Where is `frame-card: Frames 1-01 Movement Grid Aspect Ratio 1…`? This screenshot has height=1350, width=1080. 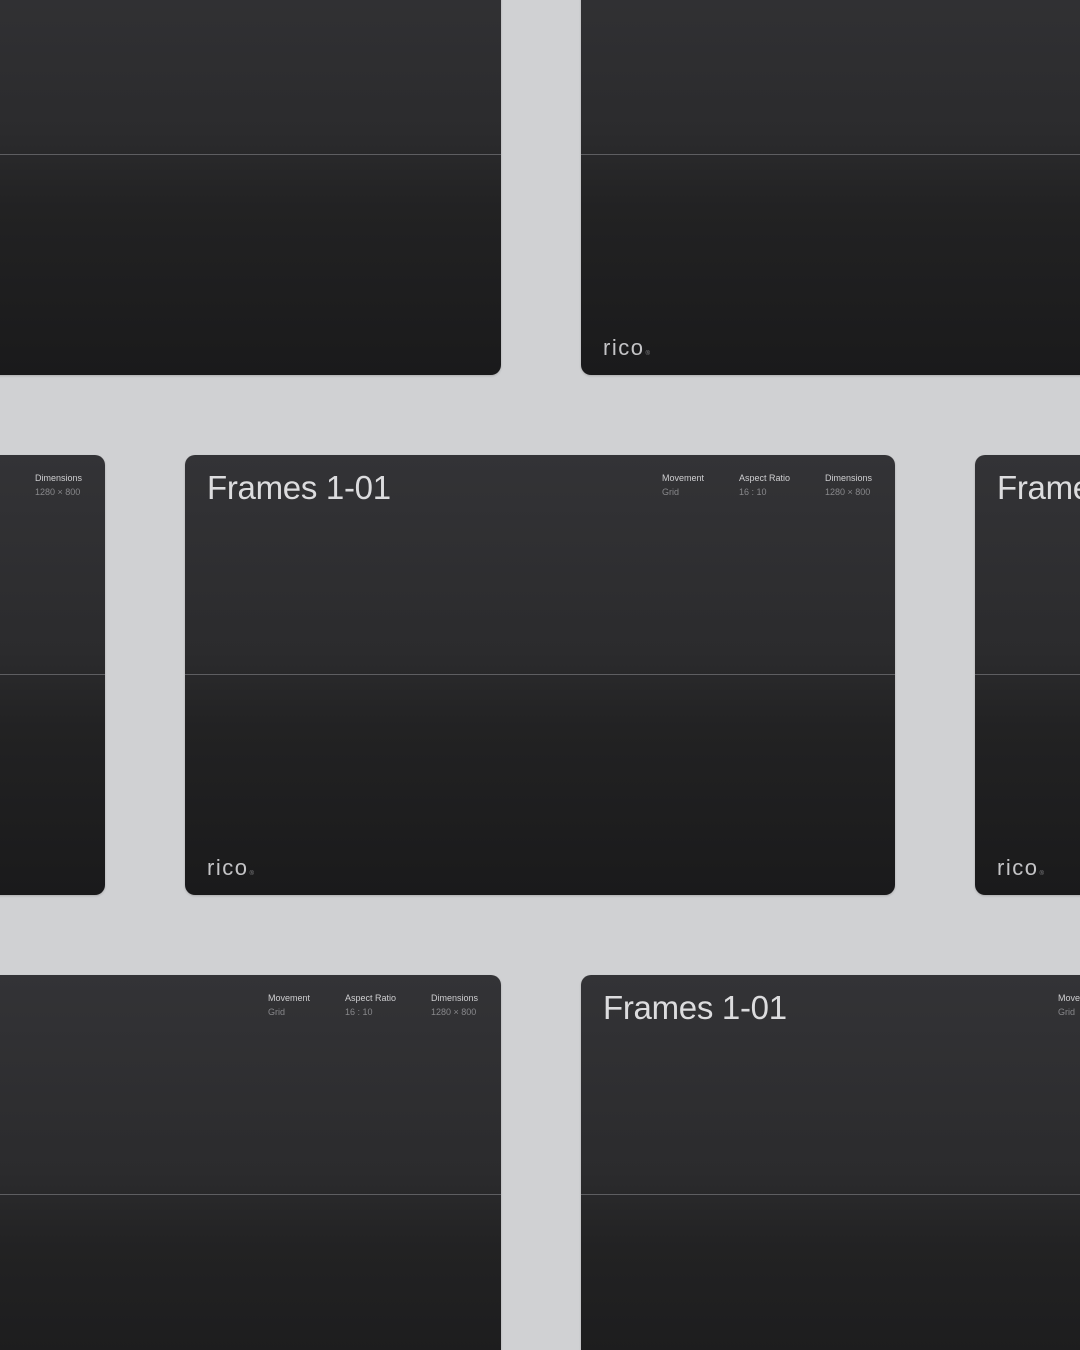
frame-card: Frames 1-01 Movement Grid Aspect Ratio 1… is located at coordinates (52, 675).